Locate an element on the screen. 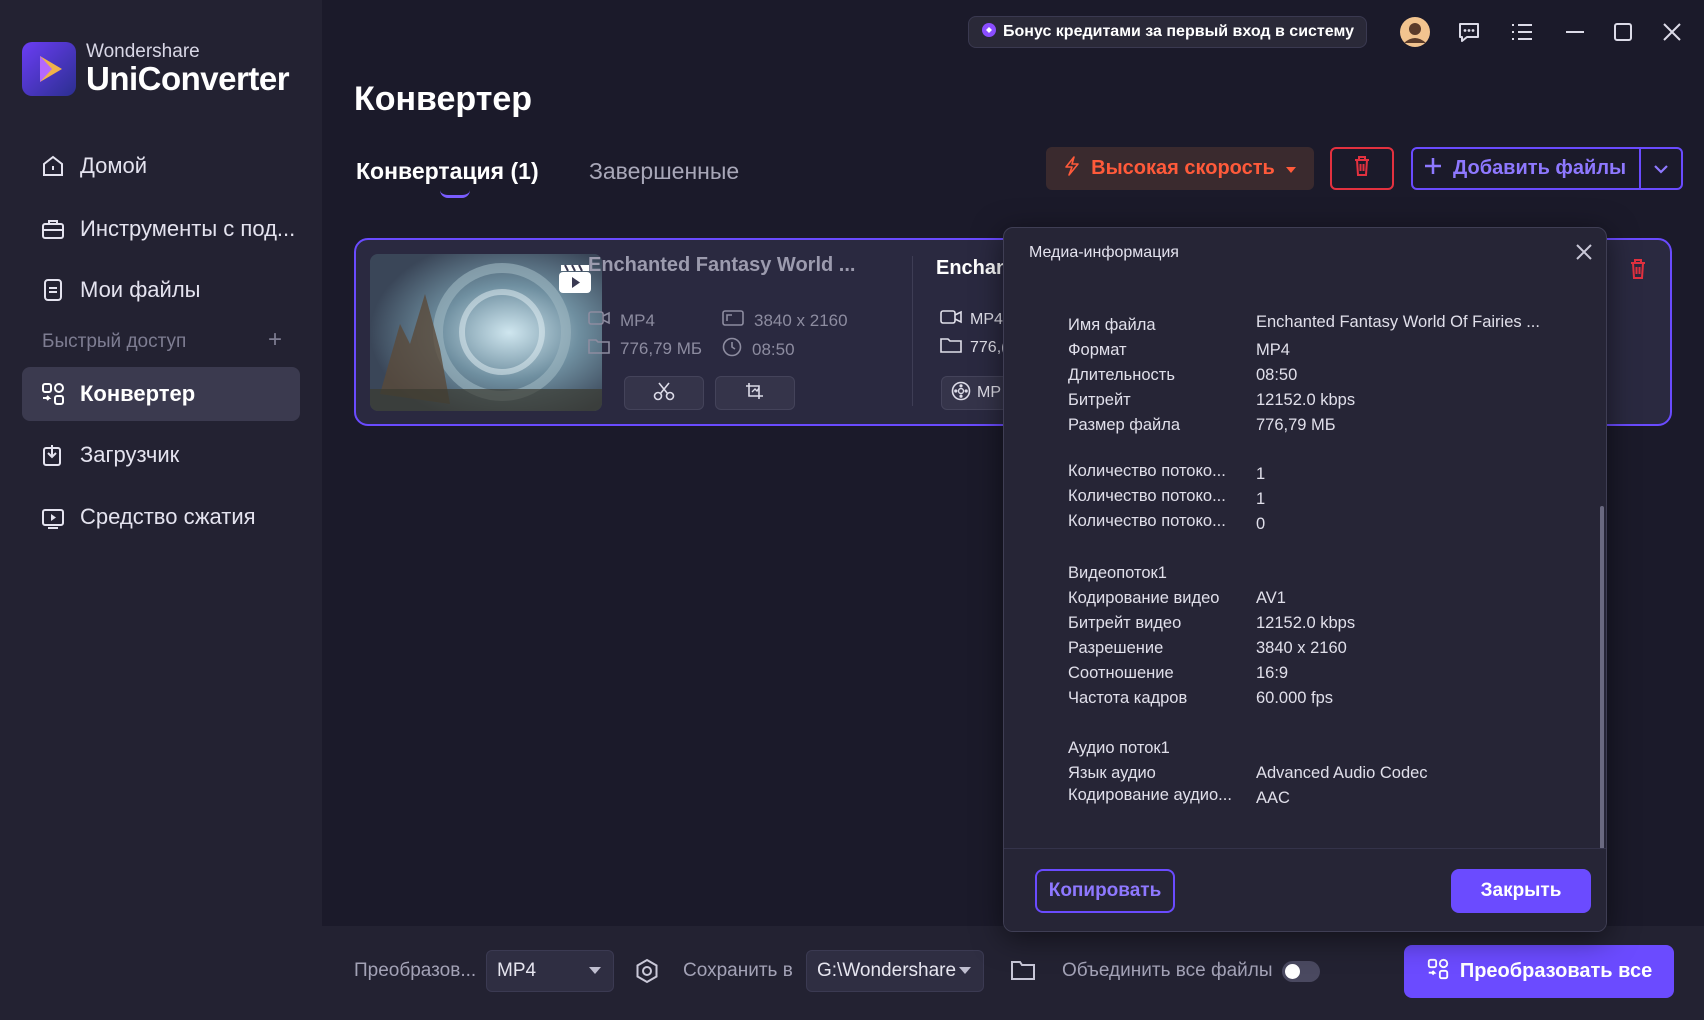 The height and width of the screenshot is (1020, 1704). avatar-icon is located at coordinates (1415, 32).